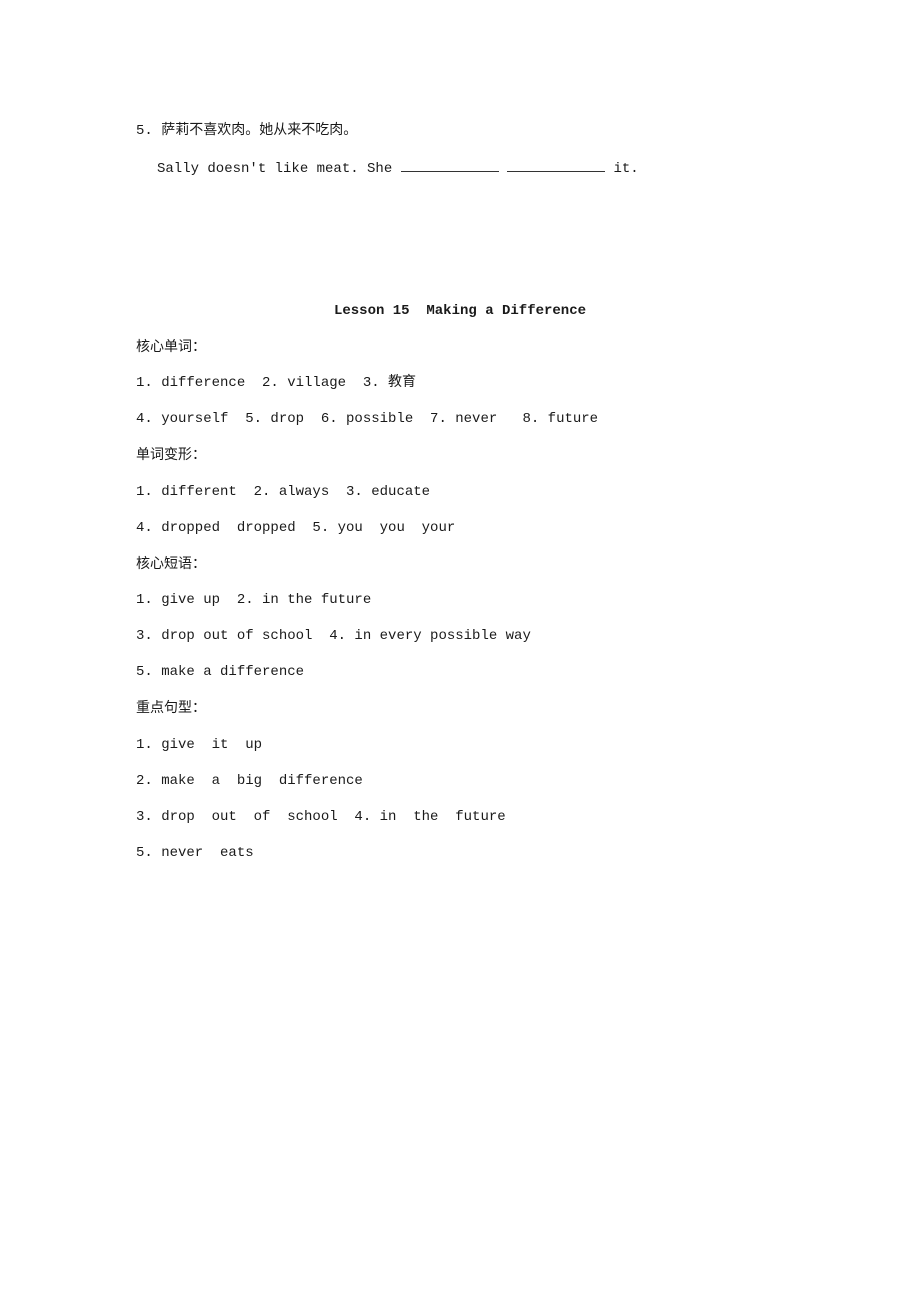 The width and height of the screenshot is (920, 1302). I want to click on key-sentences-line-2: 2. make a big difference, so click(249, 781).